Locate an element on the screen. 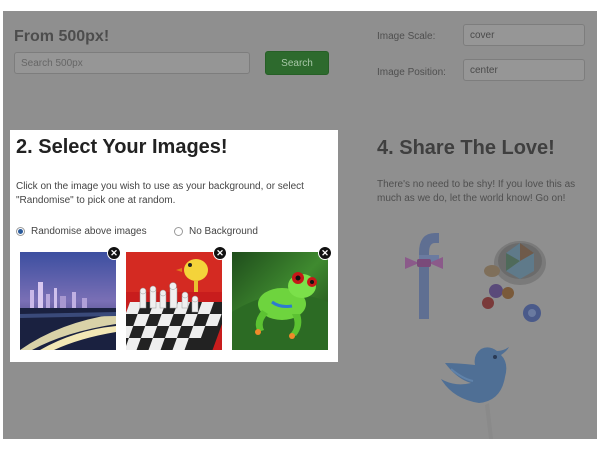 The image size is (600, 450). twitter-bird-graphic is located at coordinates (475, 393).